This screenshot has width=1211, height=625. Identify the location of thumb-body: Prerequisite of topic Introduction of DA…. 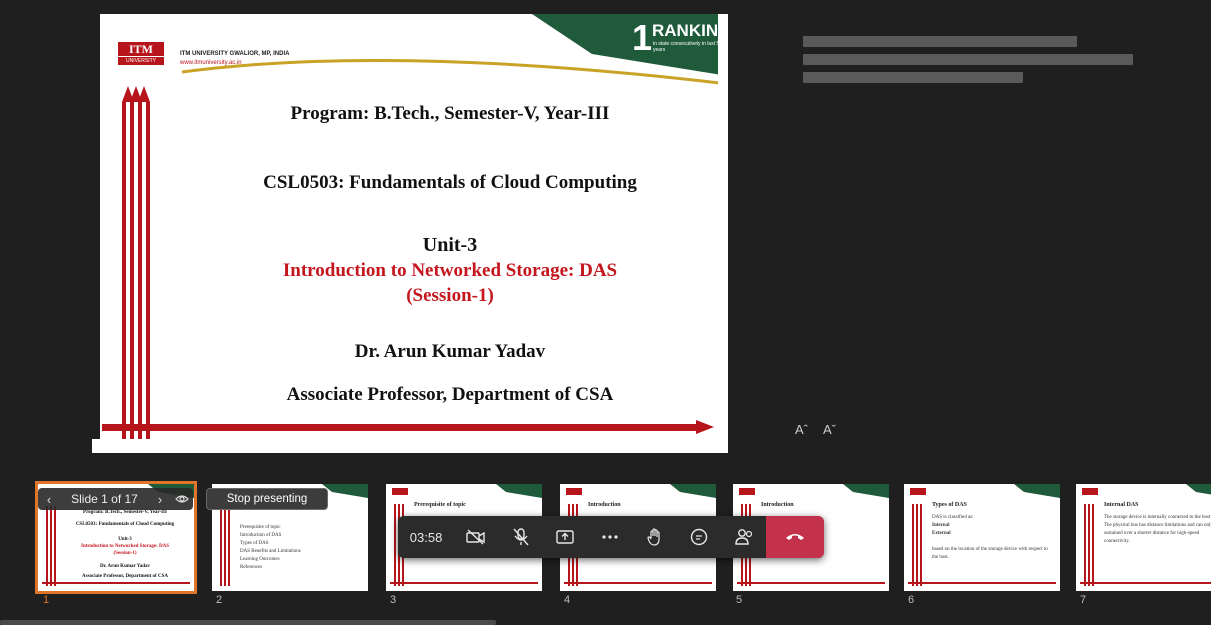
(301, 548).